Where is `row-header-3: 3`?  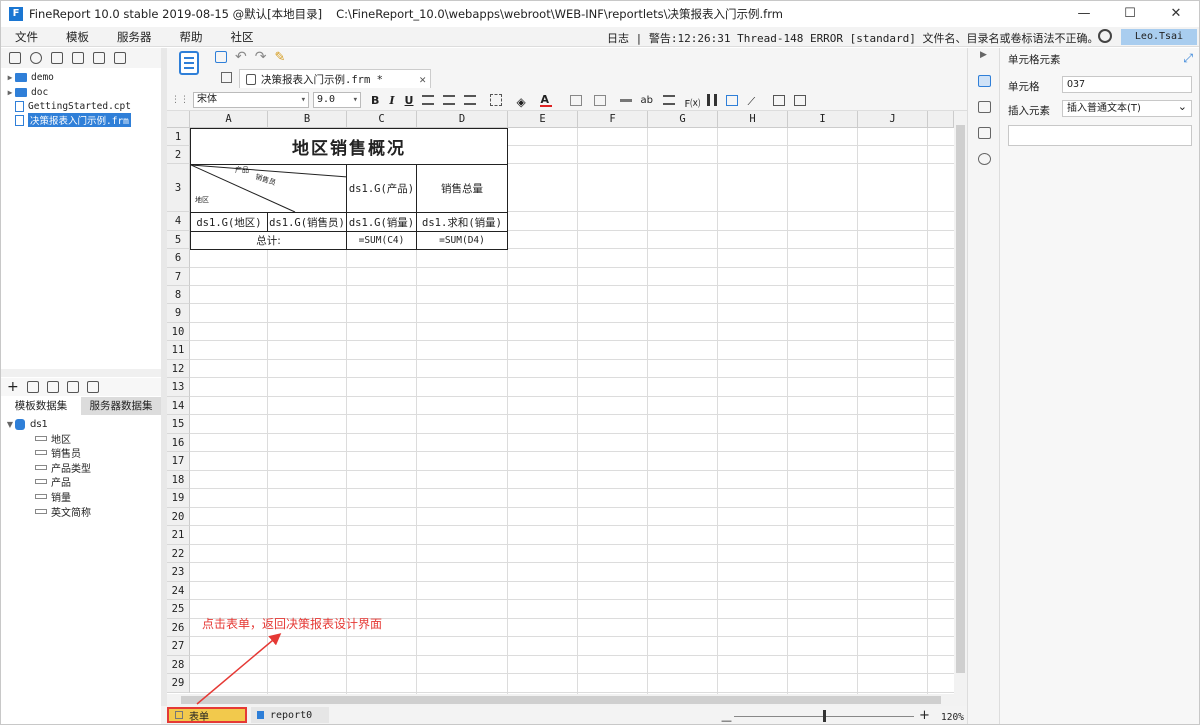
row-header-3: 3 is located at coordinates (178, 188).